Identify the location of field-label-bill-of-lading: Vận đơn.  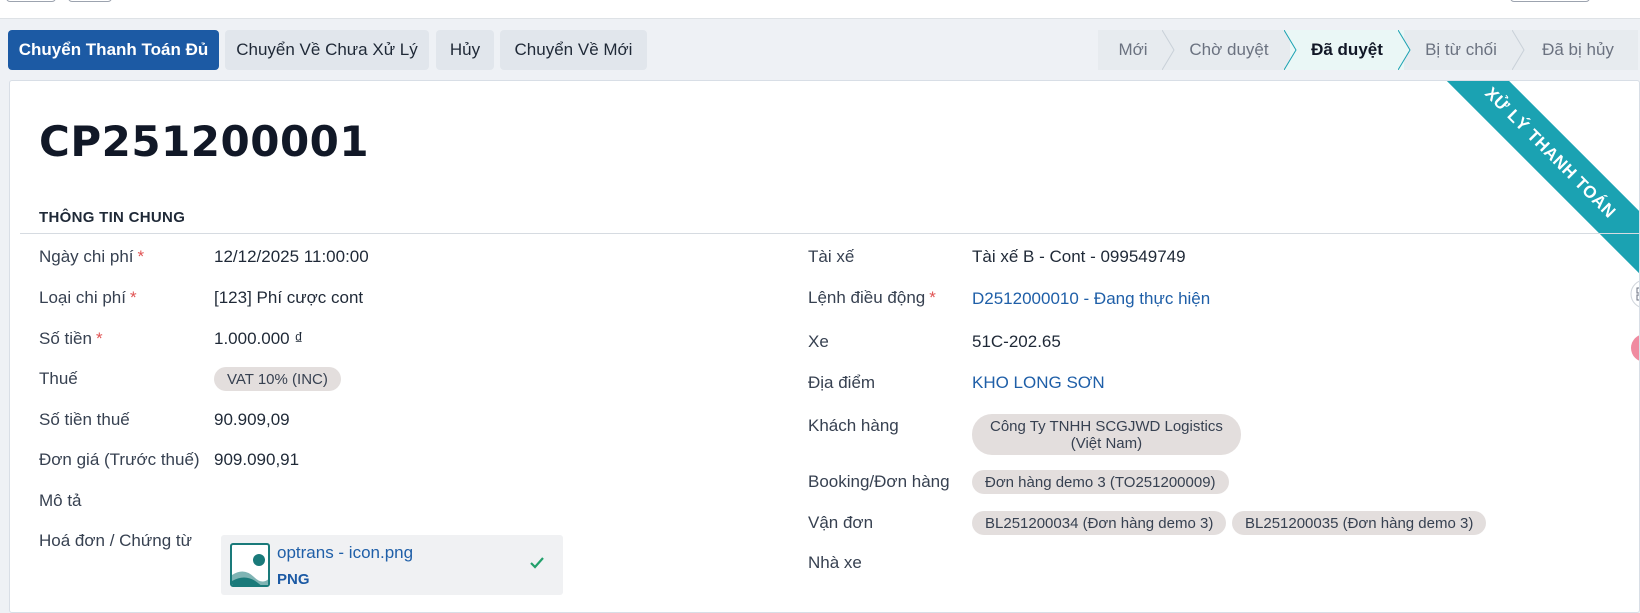
(841, 522).